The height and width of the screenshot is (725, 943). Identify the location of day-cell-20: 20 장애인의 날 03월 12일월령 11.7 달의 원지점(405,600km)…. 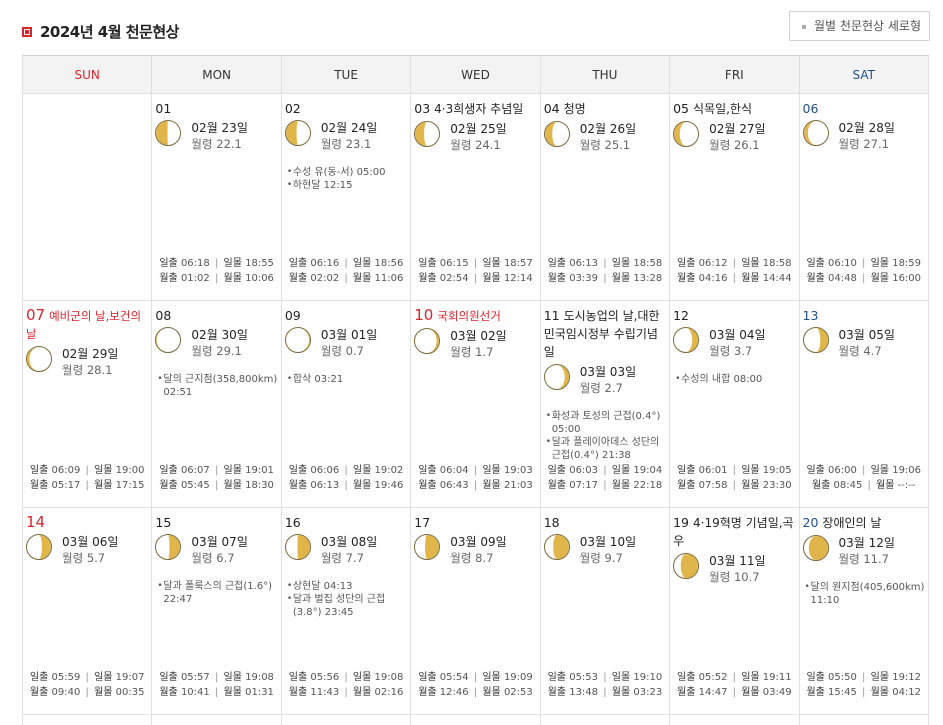
(864, 611).